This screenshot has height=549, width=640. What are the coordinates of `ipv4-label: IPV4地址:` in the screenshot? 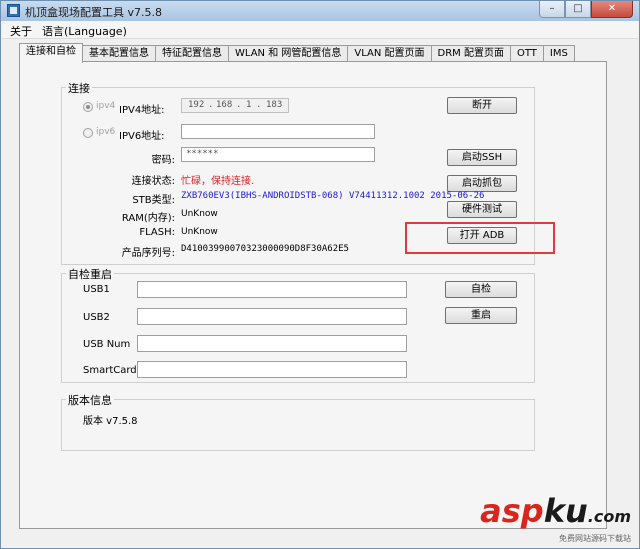 It's located at (142, 110).